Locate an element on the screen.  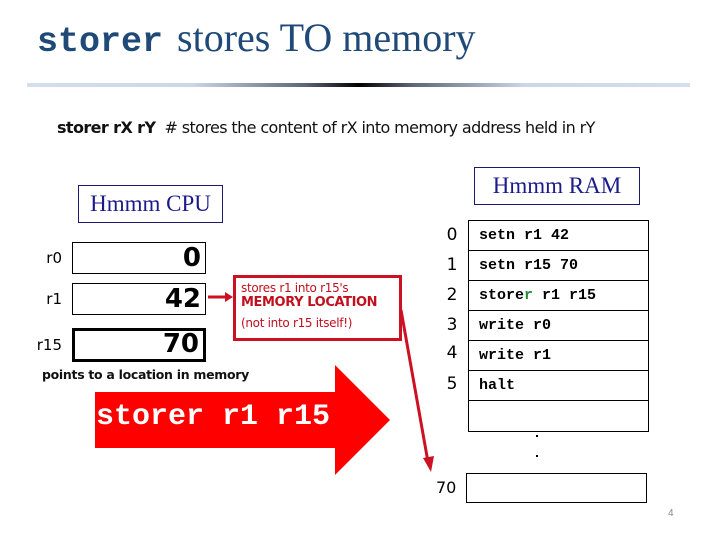
register-r1: 42 is located at coordinates (139, 299).